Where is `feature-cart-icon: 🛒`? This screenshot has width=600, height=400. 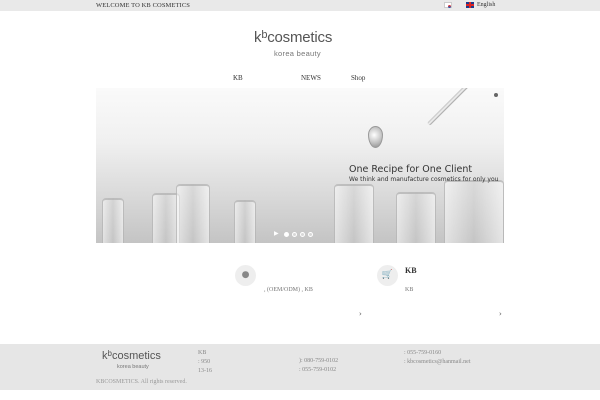 feature-cart-icon: 🛒 is located at coordinates (387, 275).